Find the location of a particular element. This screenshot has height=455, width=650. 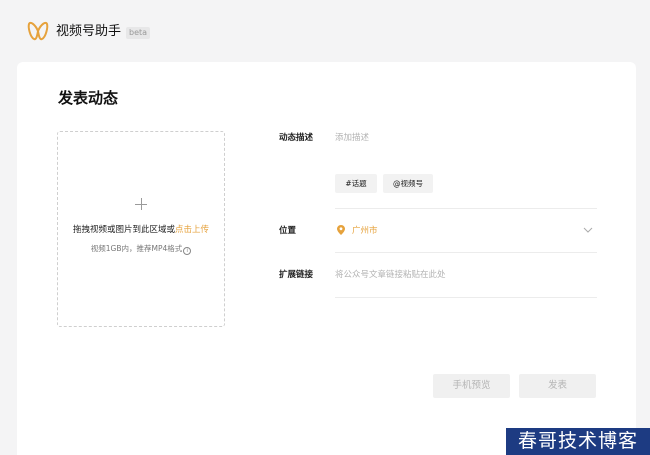

chevron-down-icon is located at coordinates (588, 230).